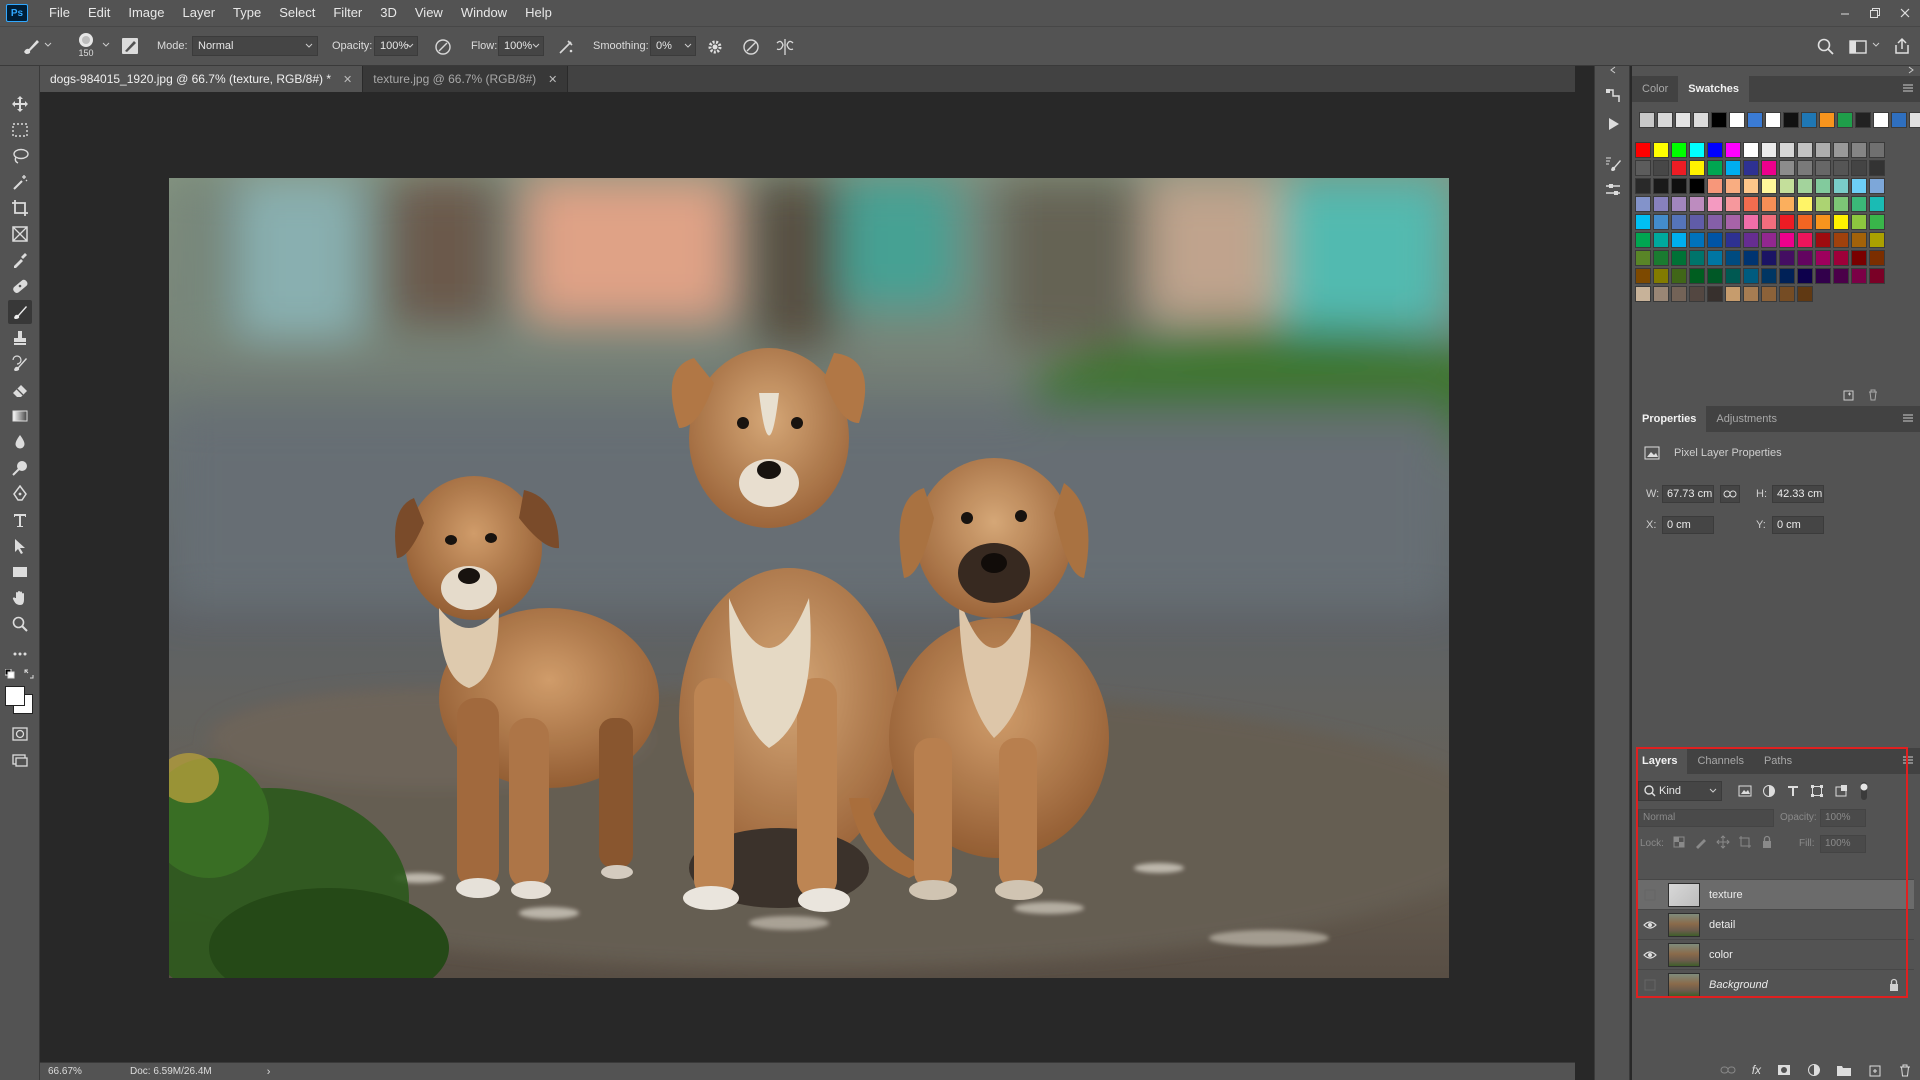 The width and height of the screenshot is (1920, 1080). I want to click on lock-pixels-icon, so click(1701, 842).